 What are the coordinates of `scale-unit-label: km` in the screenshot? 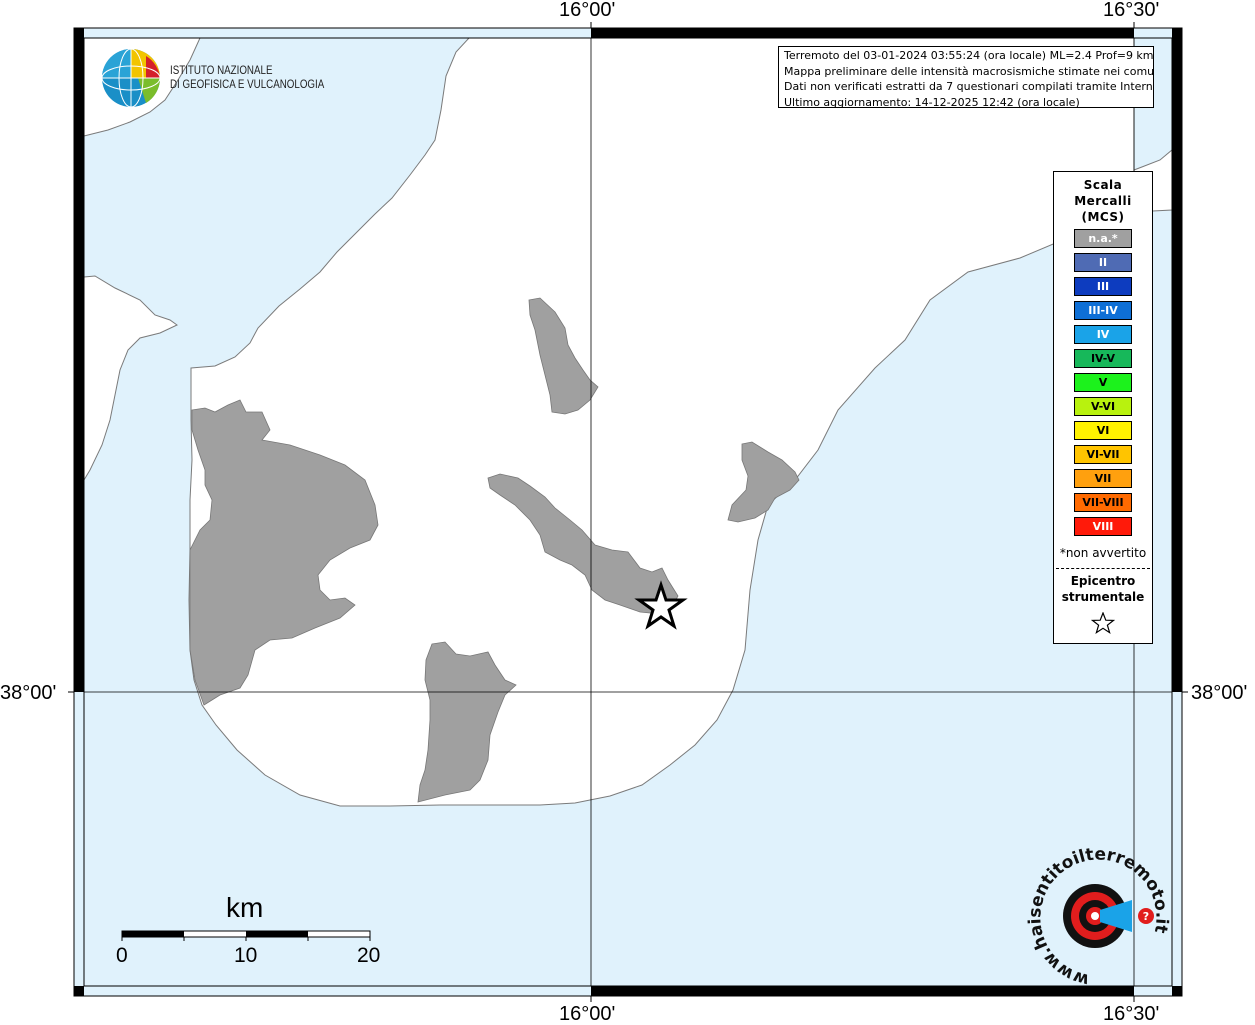 It's located at (245, 907).